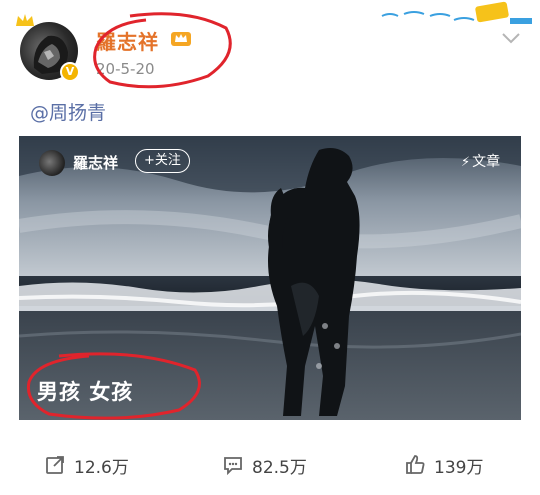 This screenshot has height=495, width=540. I want to click on article-tag: ⚡ 文章, so click(480, 161).